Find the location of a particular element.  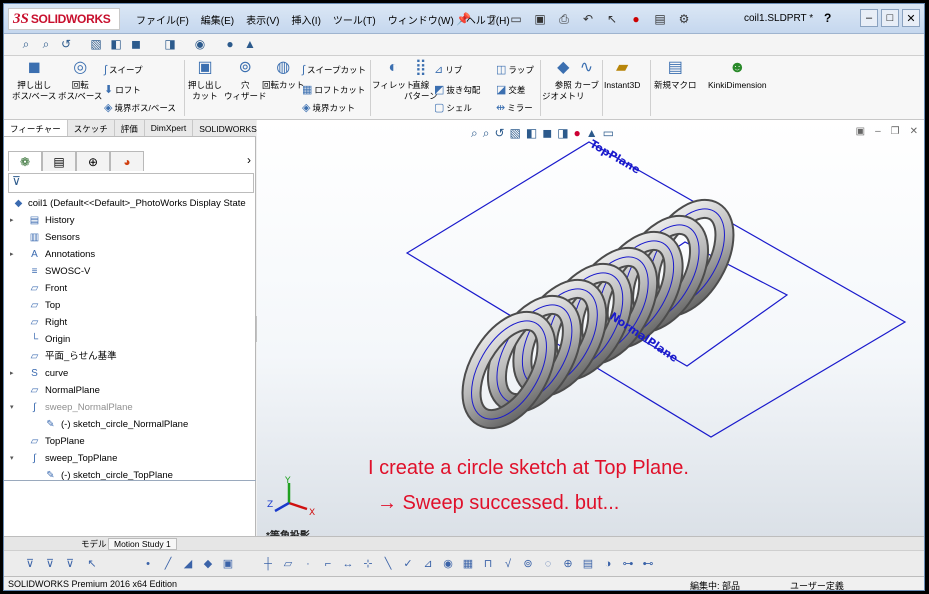

filter-input: ⊽ is located at coordinates (131, 183).